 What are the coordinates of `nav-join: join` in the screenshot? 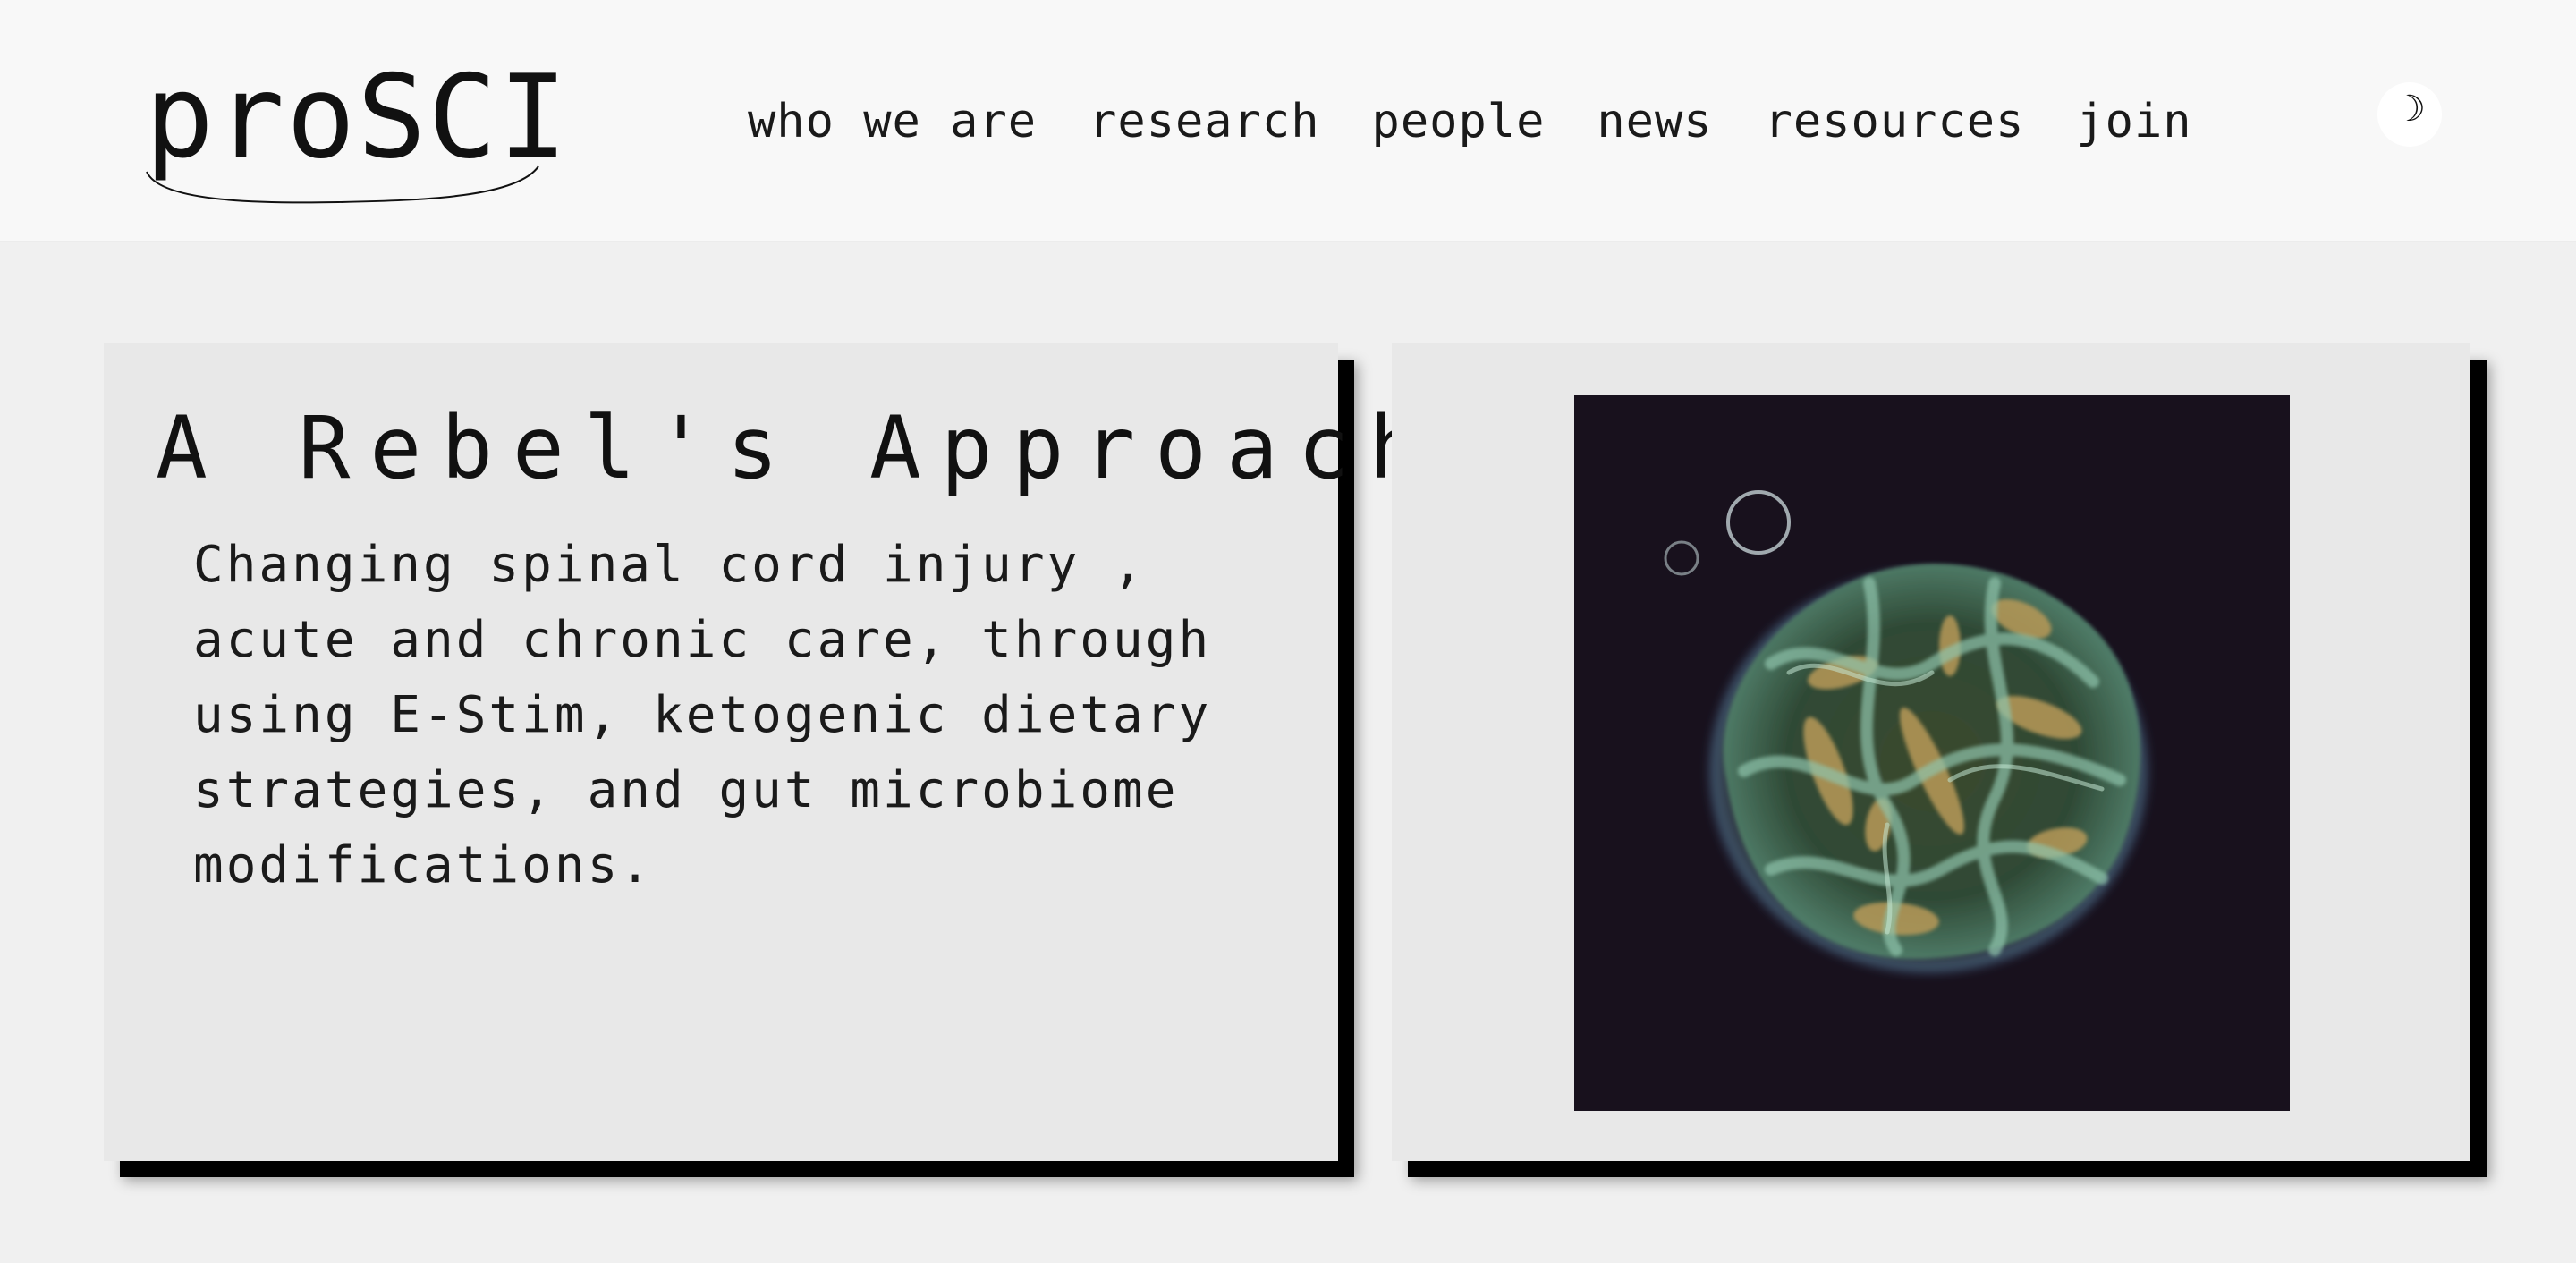 It's located at (2133, 121).